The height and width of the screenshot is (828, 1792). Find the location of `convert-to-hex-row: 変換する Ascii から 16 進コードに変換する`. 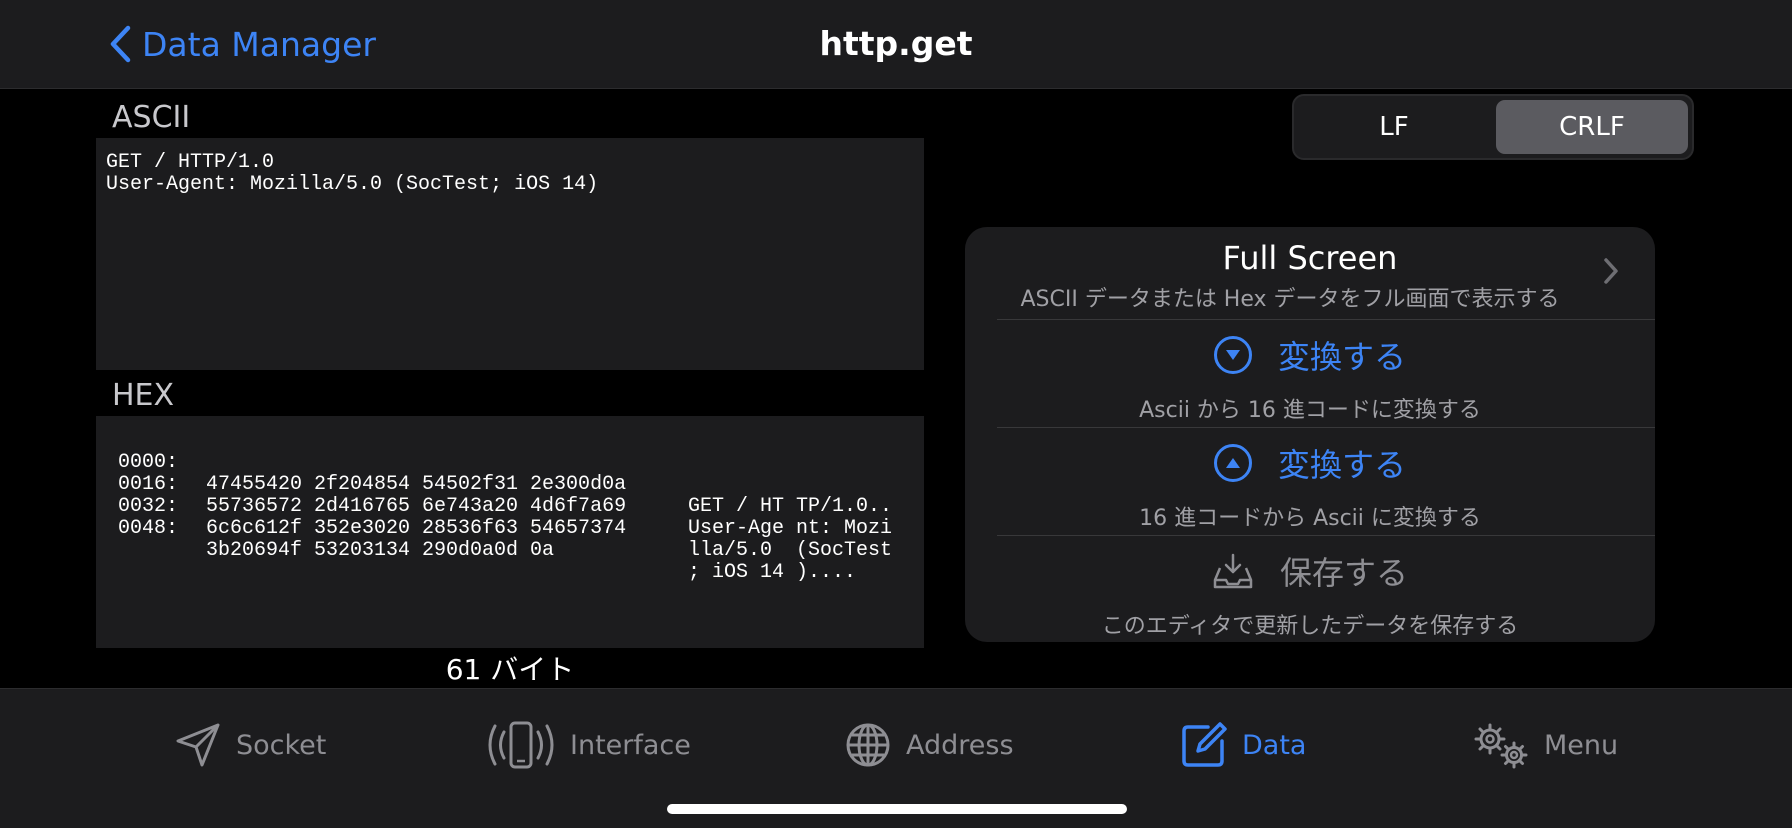

convert-to-hex-row: 変換する Ascii から 16 進コードに変換する is located at coordinates (1310, 373).